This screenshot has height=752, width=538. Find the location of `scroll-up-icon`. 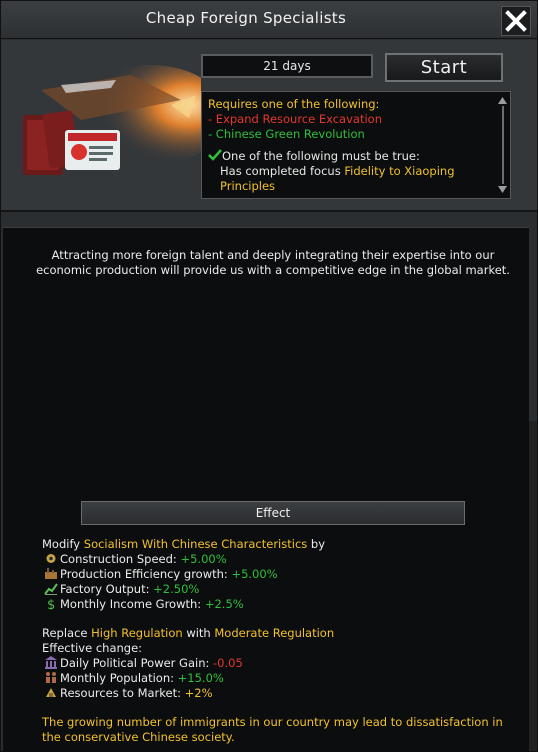

scroll-up-icon is located at coordinates (502, 100).